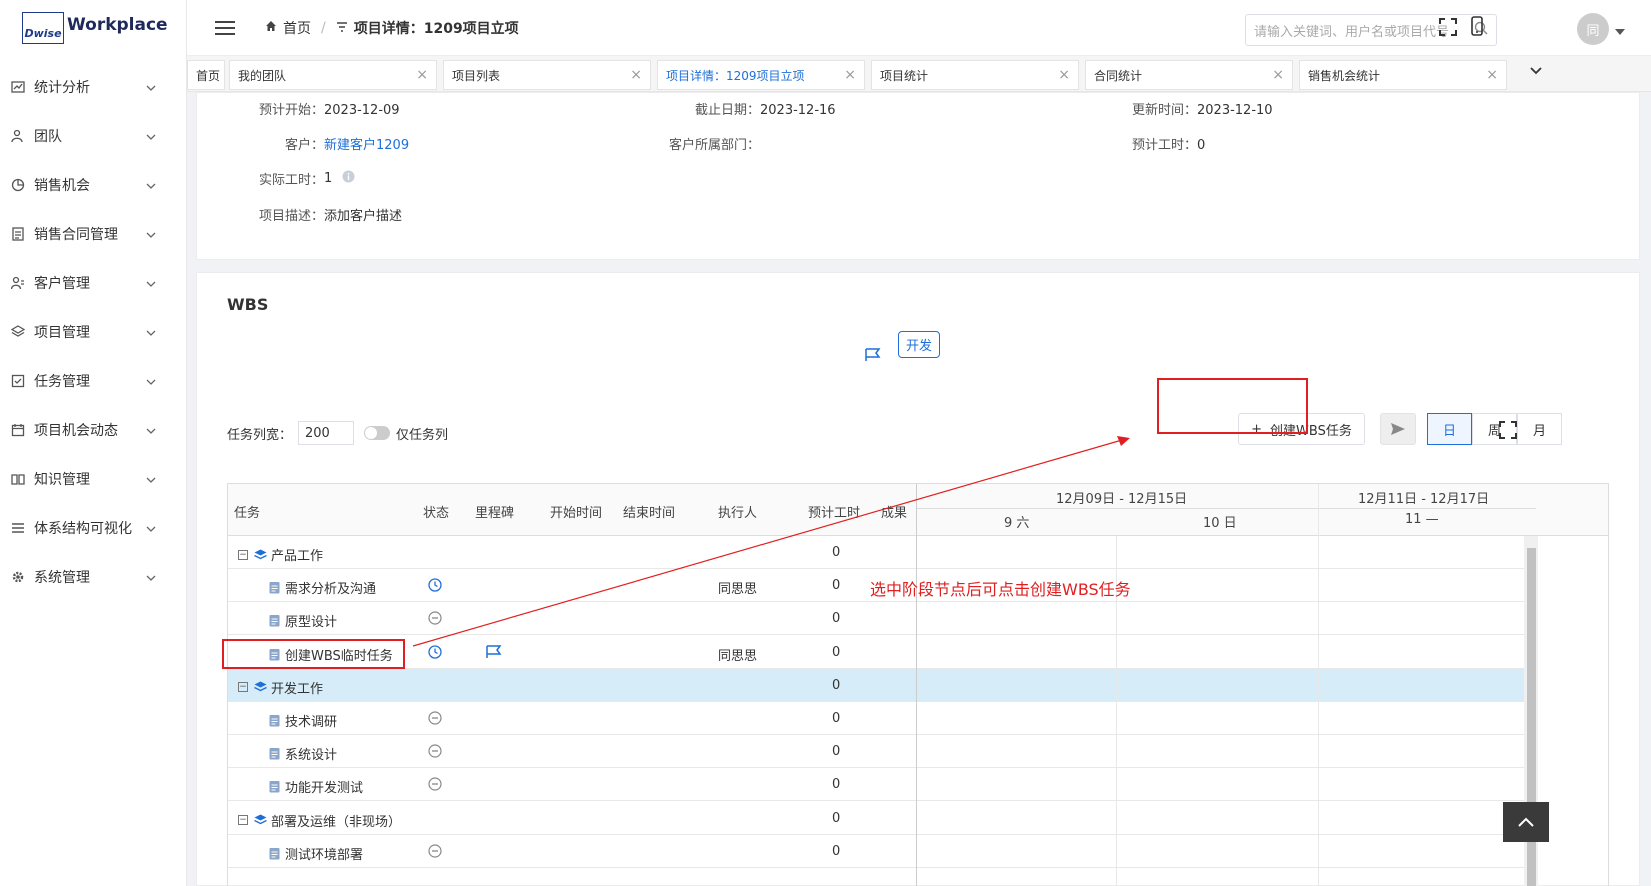 The width and height of the screenshot is (1651, 886). Describe the element at coordinates (771, 541) in the screenshot. I see `annotation-arrow` at that location.